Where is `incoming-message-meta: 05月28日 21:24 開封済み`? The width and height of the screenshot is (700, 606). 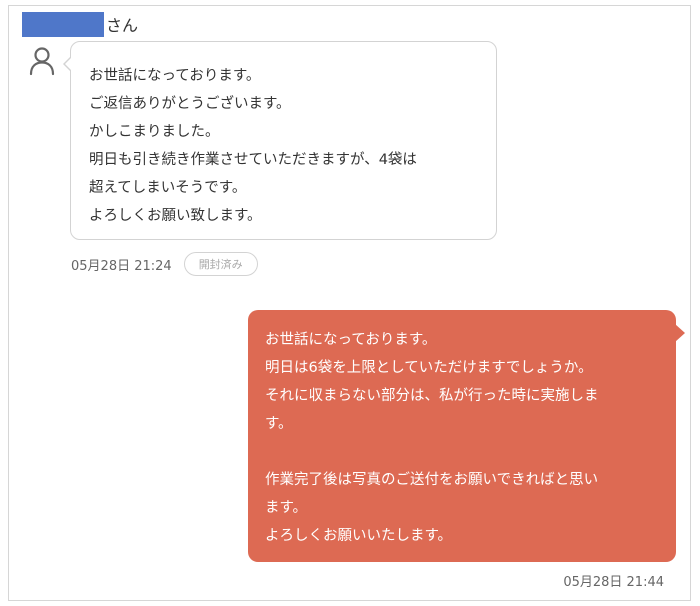 incoming-message-meta: 05月28日 21:24 開封済み is located at coordinates (164, 264).